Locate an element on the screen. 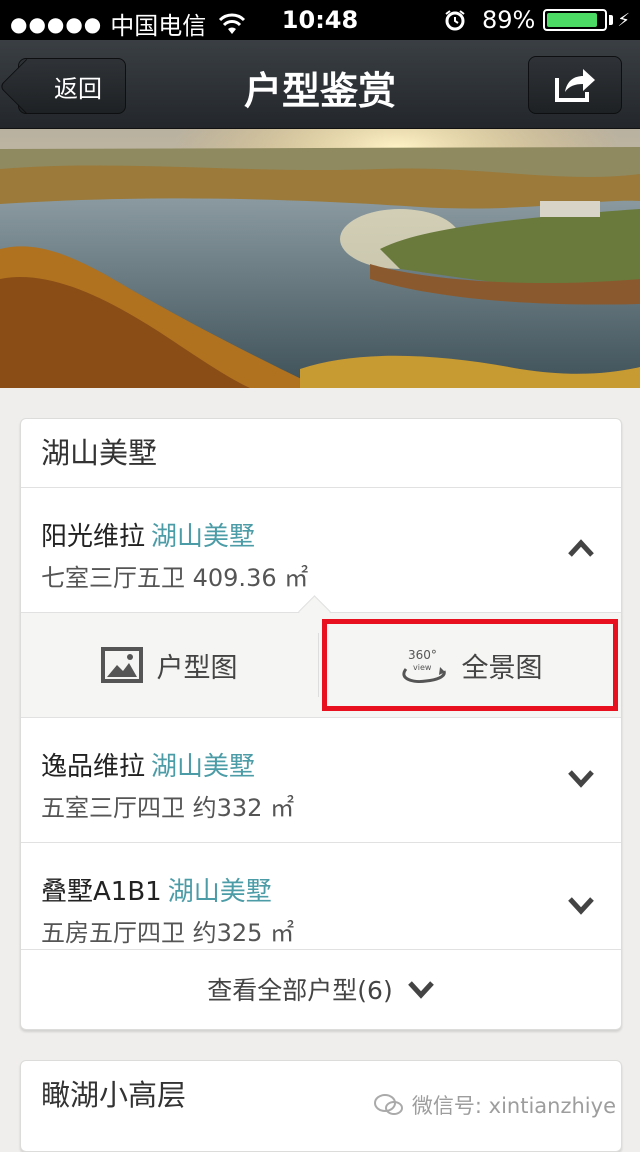  unit-name: 叠墅A1B1 is located at coordinates (101, 892).